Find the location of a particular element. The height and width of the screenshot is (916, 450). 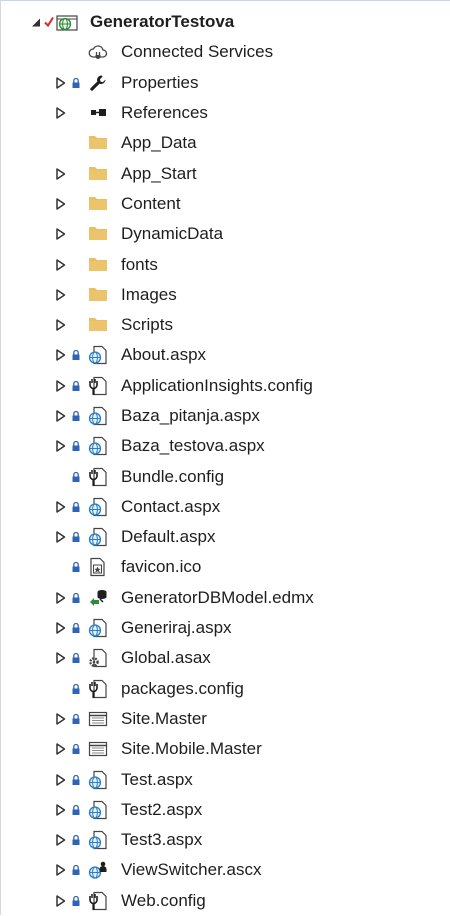

ico-file-icon is located at coordinates (98, 567).